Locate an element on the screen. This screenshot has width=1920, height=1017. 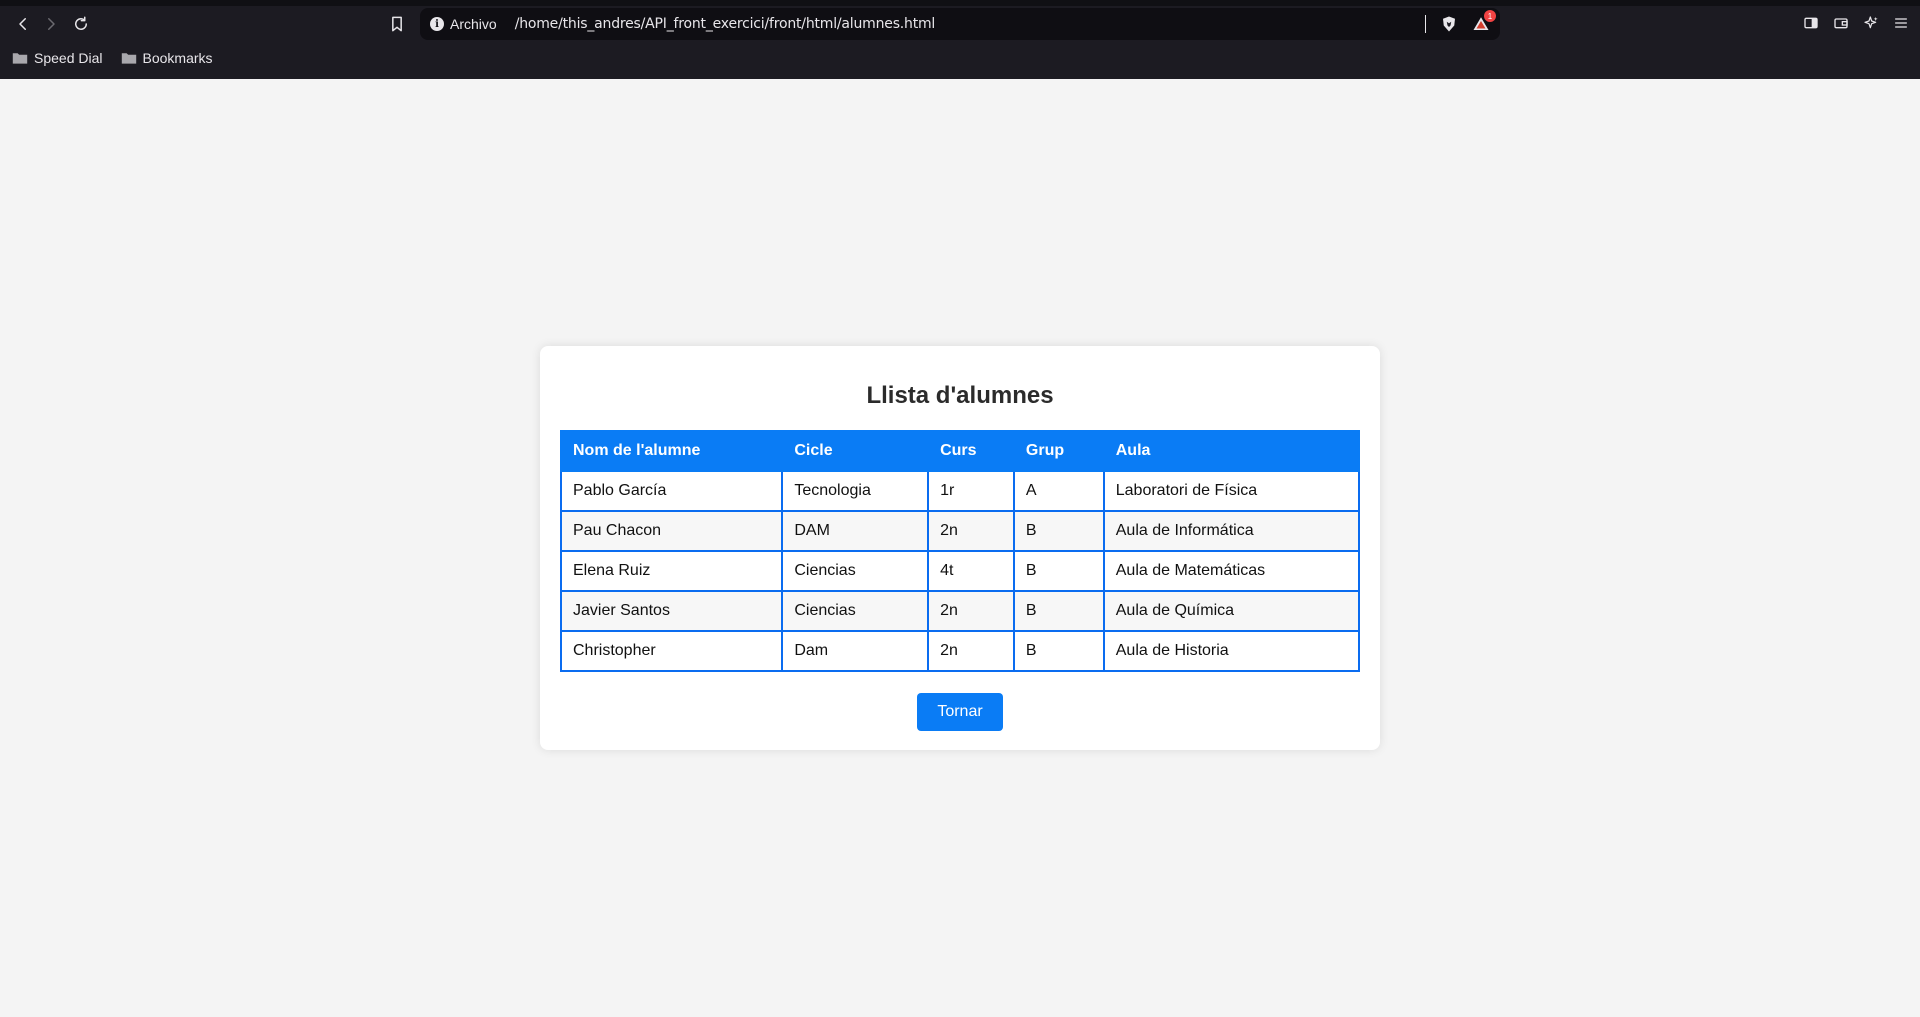
cell-group: A is located at coordinates (1058, 491).